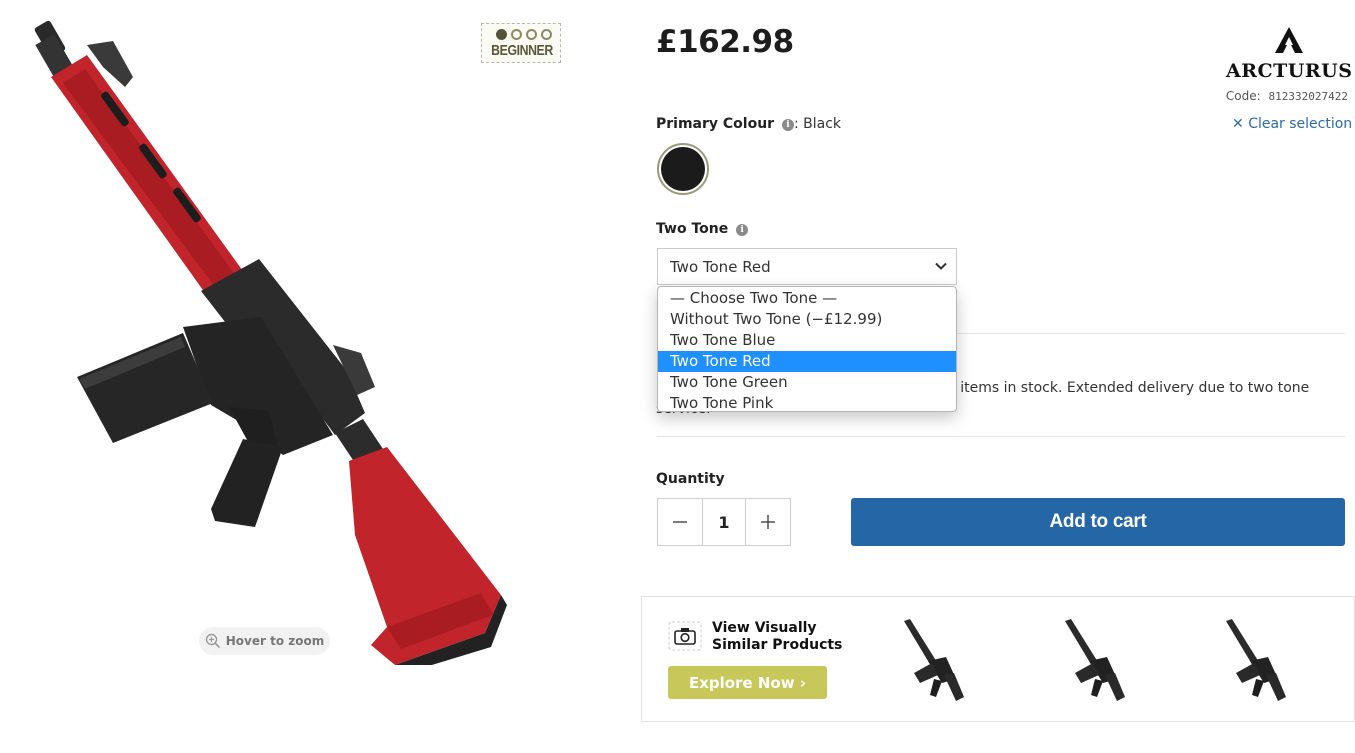 This screenshot has width=1355, height=753. What do you see at coordinates (522, 50) in the screenshot?
I see `skill-level-label: BEGINNER` at bounding box center [522, 50].